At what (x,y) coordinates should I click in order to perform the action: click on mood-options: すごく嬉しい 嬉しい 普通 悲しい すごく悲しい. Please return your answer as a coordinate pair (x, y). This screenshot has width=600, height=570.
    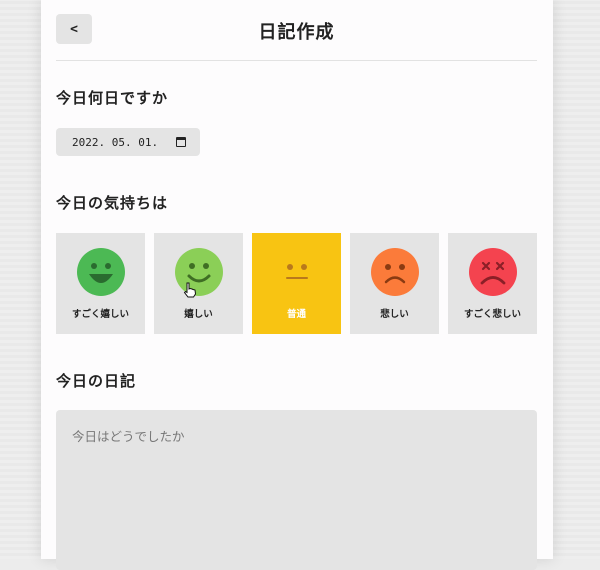
    Looking at the image, I should click on (296, 283).